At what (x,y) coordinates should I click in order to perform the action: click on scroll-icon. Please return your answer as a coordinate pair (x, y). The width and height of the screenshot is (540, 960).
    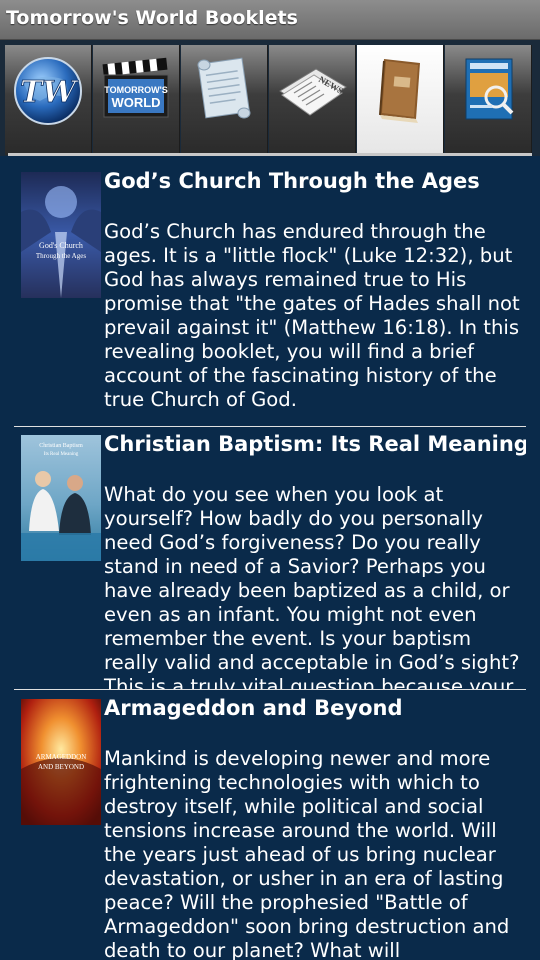
    Looking at the image, I should click on (224, 88).